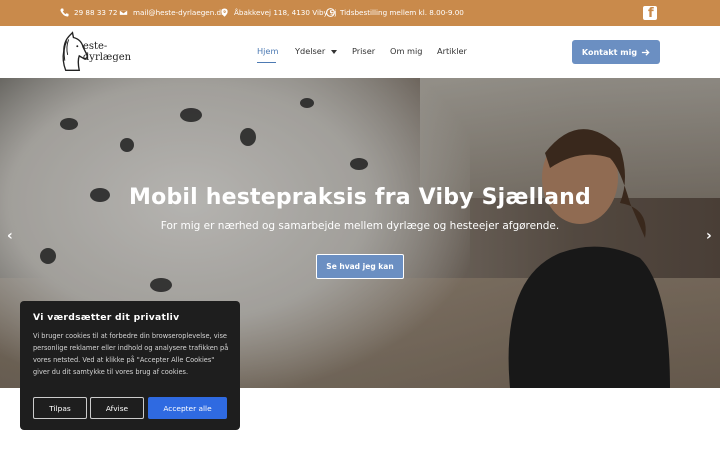 The height and width of the screenshot is (450, 720). Describe the element at coordinates (106, 317) in the screenshot. I see `cookie-title: Vi værdsætter dit privatliv` at that location.